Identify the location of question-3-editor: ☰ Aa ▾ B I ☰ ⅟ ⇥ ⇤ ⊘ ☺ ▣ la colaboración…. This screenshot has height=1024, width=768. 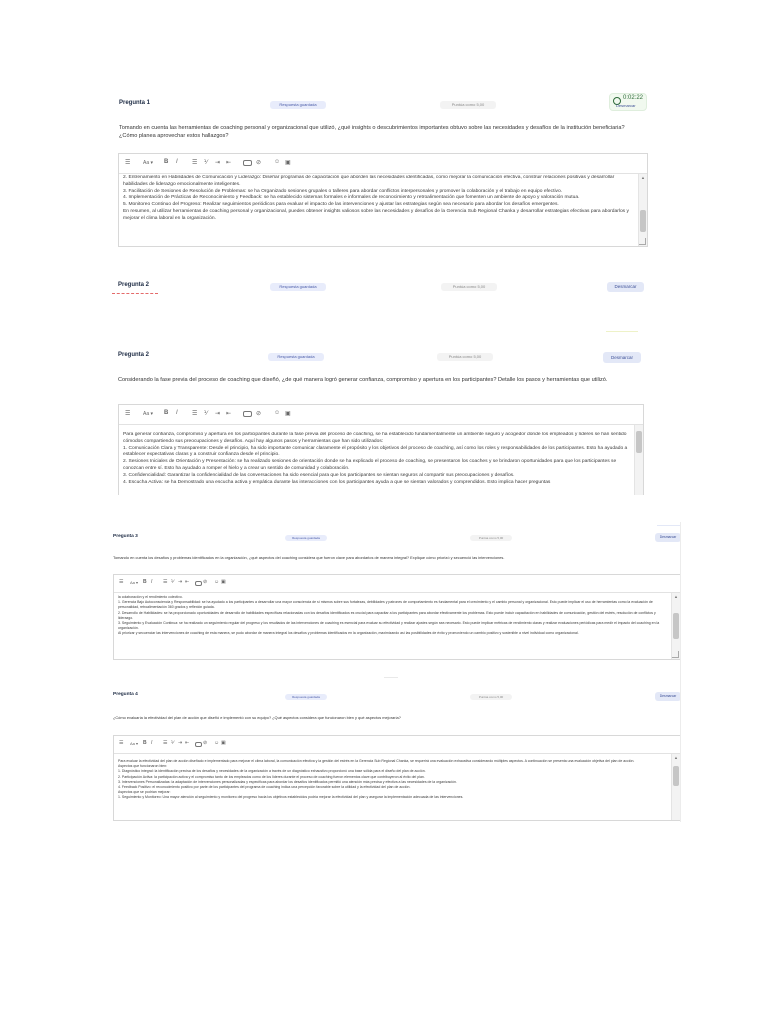
(397, 617).